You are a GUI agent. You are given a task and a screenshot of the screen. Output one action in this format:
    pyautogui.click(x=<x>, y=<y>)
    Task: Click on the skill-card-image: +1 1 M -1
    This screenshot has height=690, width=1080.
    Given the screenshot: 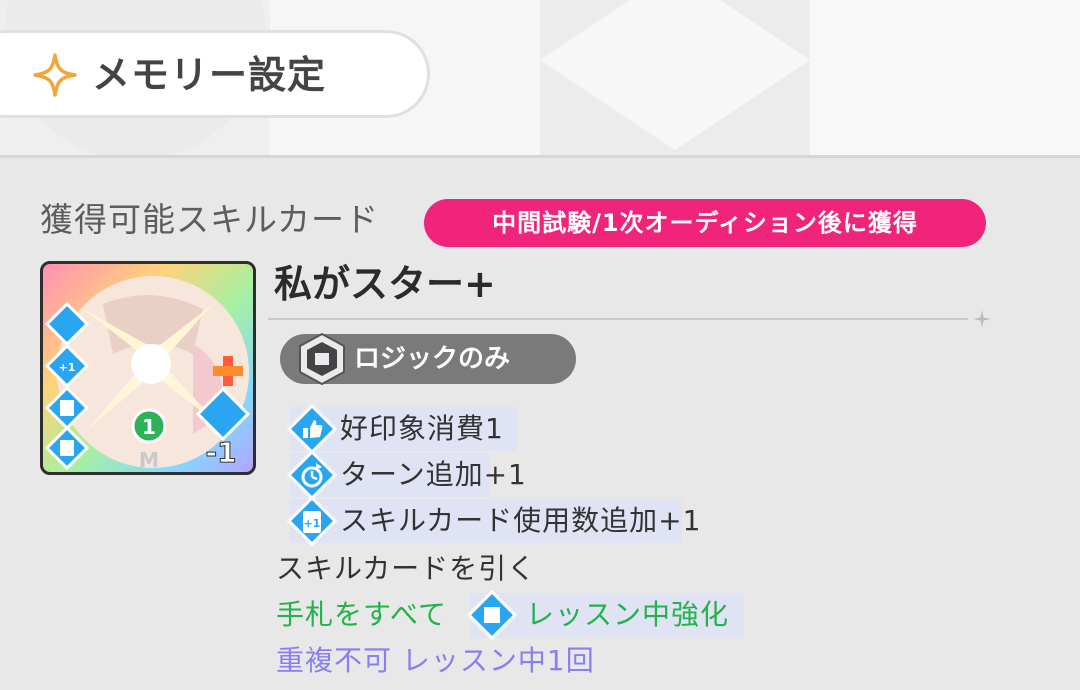 What is the action you would take?
    pyautogui.click(x=148, y=368)
    